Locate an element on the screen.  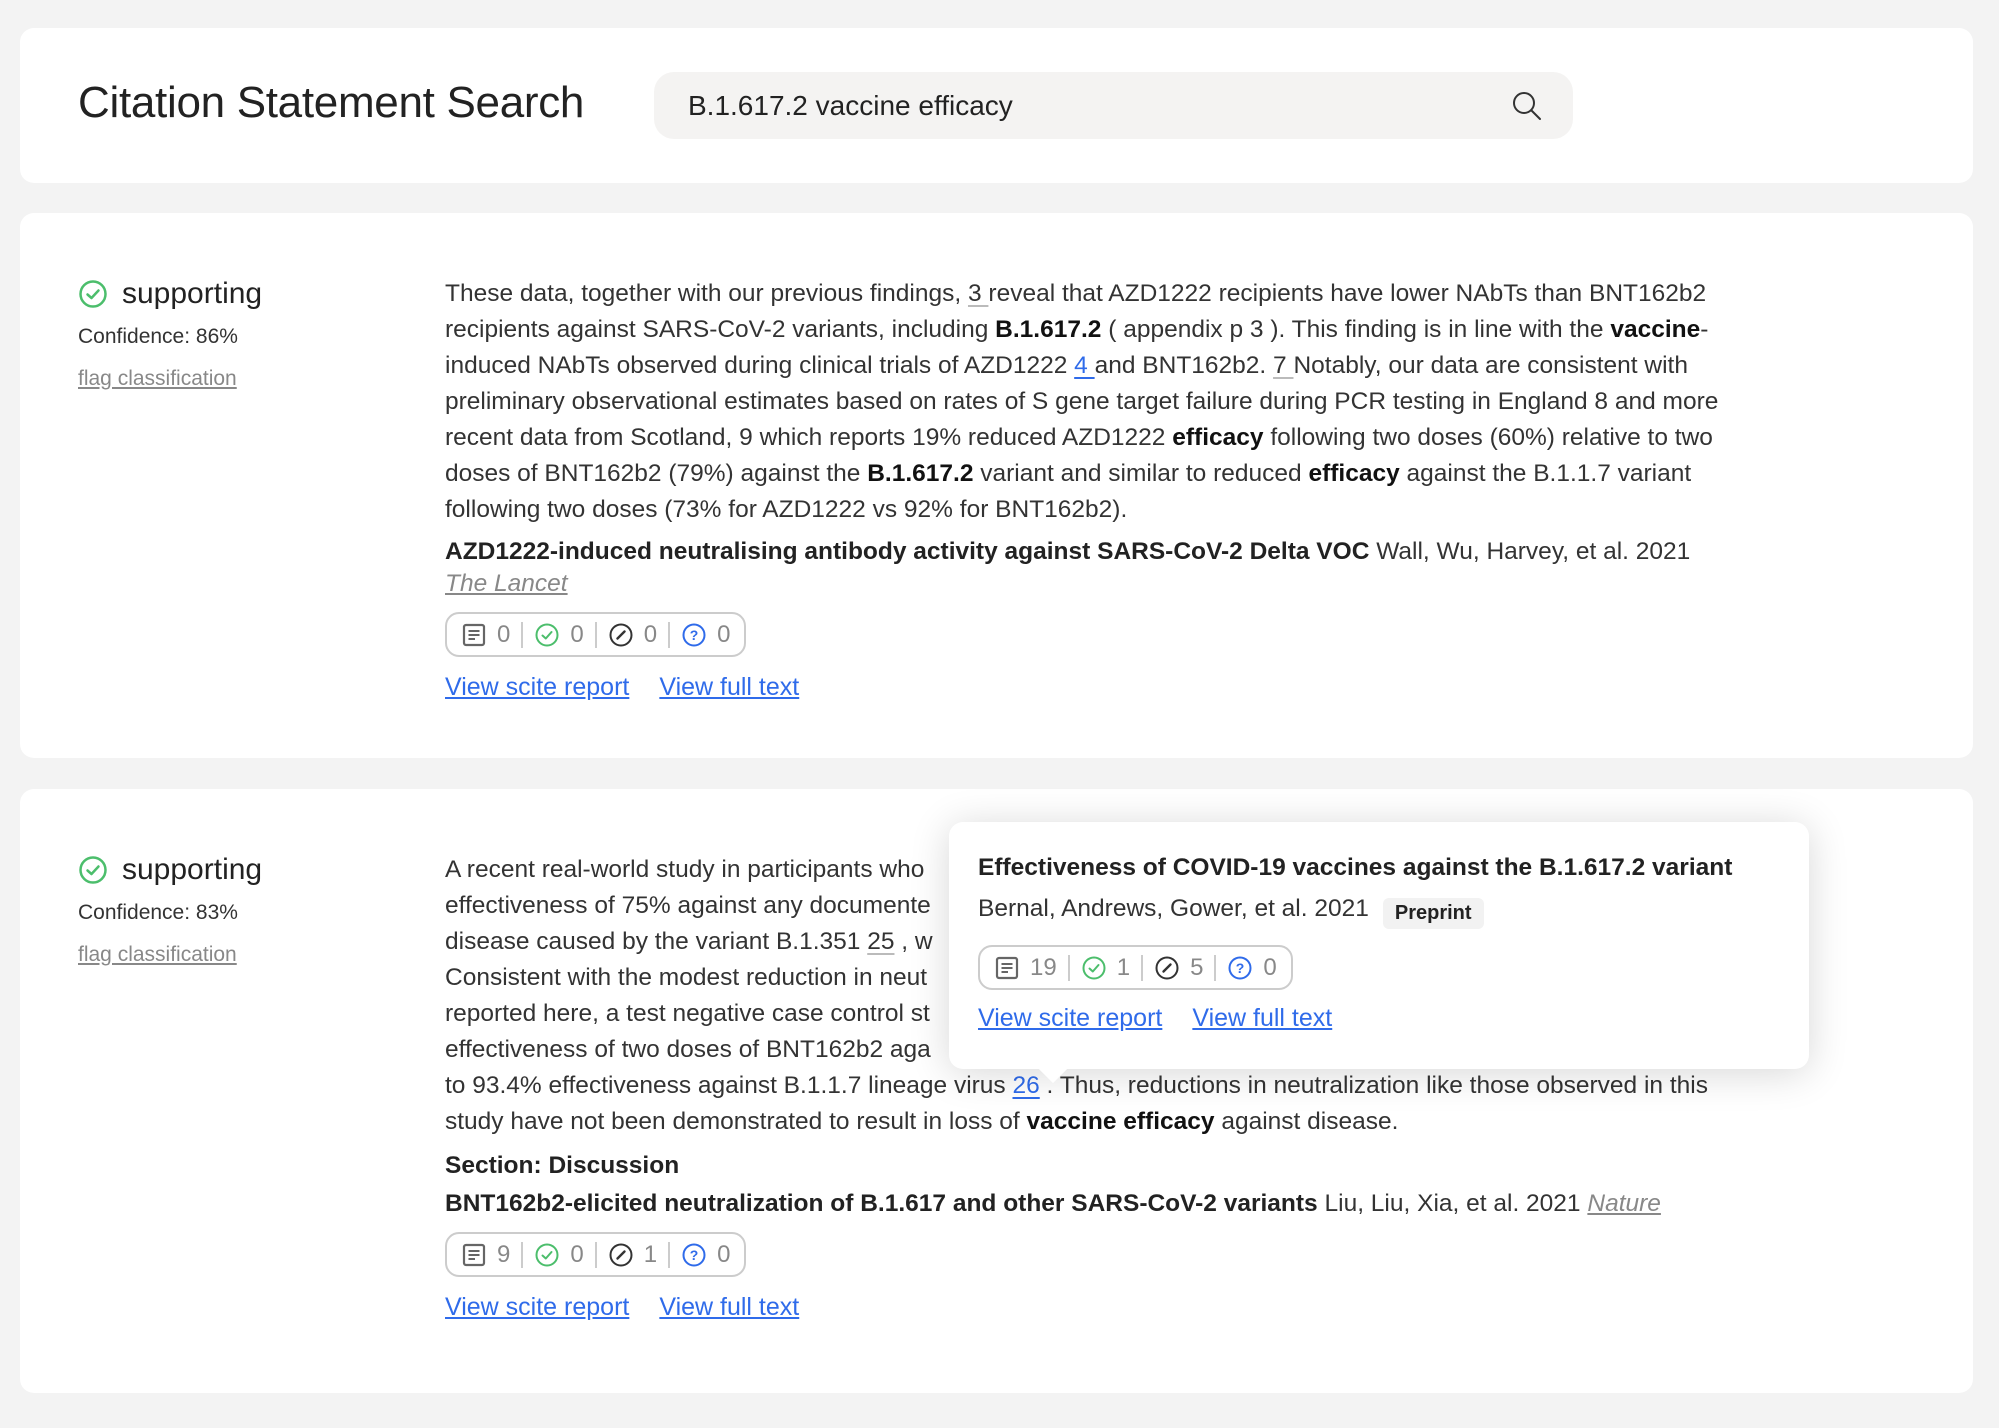
tally-supporting: 0 is located at coordinates (559, 1254).